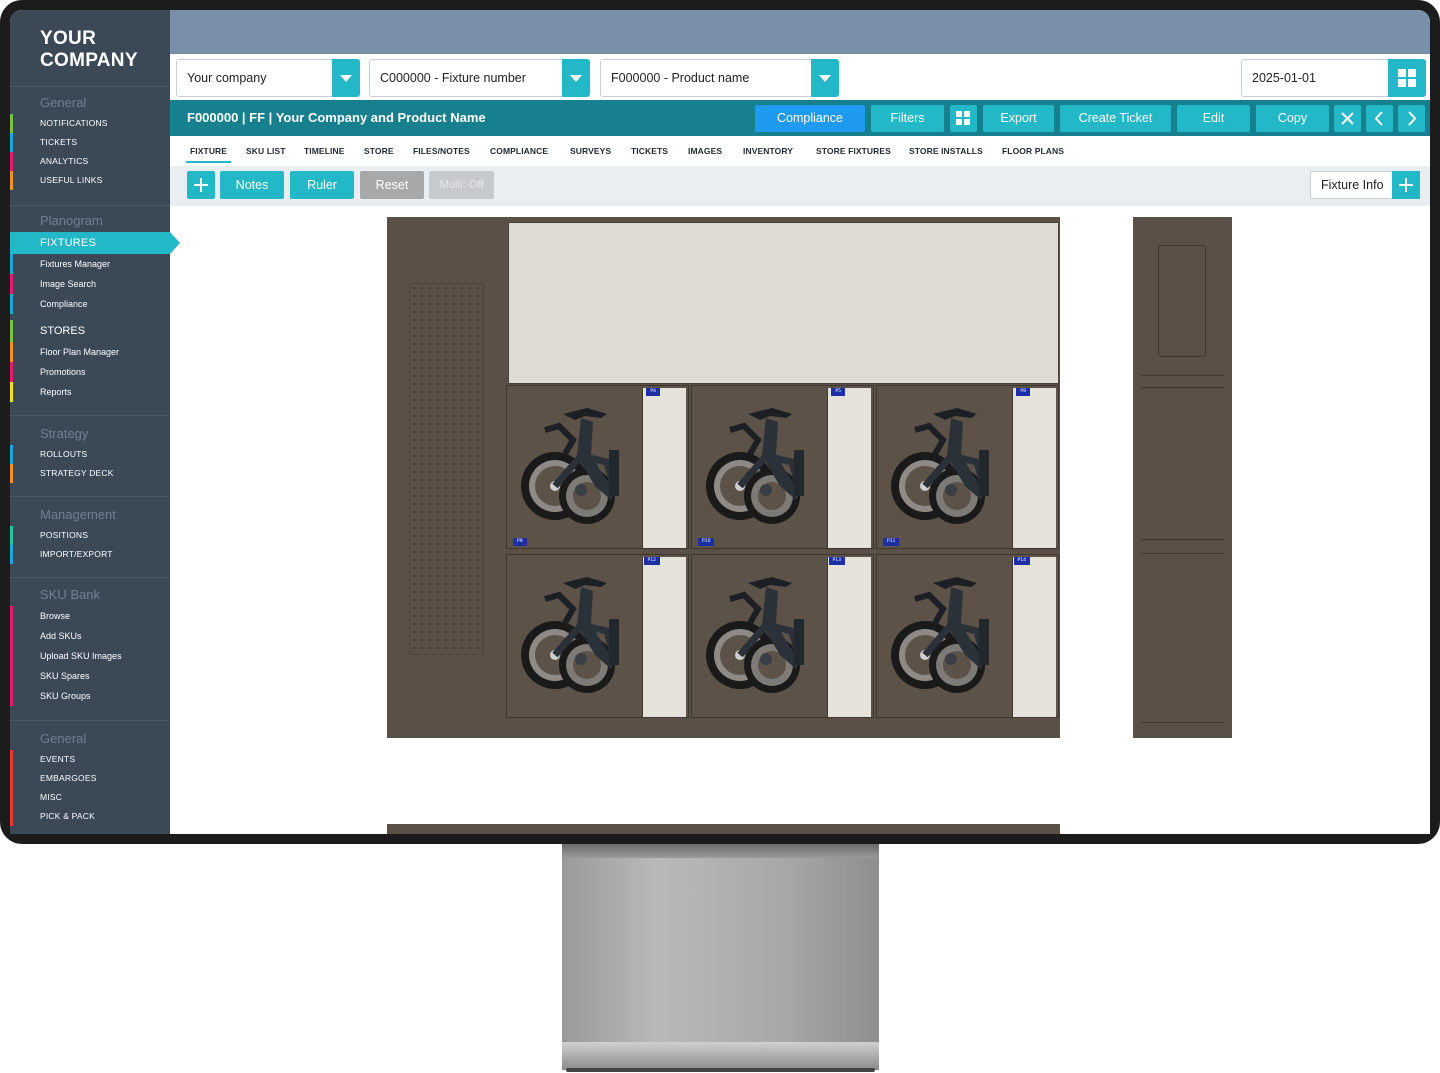 The image size is (1440, 1073). I want to click on sidebar-item-sku-groups: SKU Groups, so click(90, 696).